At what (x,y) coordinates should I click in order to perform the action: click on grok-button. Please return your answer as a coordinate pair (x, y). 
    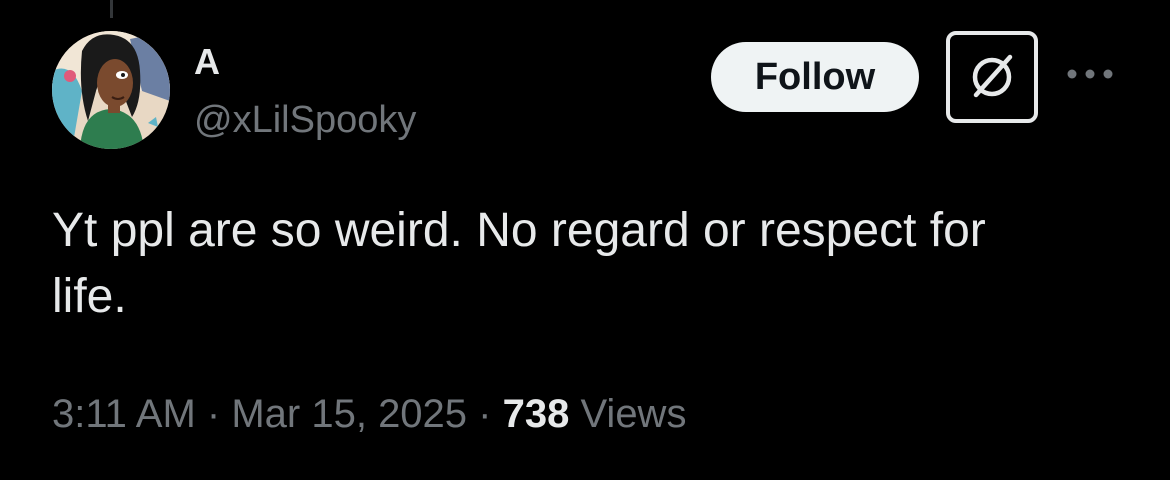
    Looking at the image, I should click on (992, 77).